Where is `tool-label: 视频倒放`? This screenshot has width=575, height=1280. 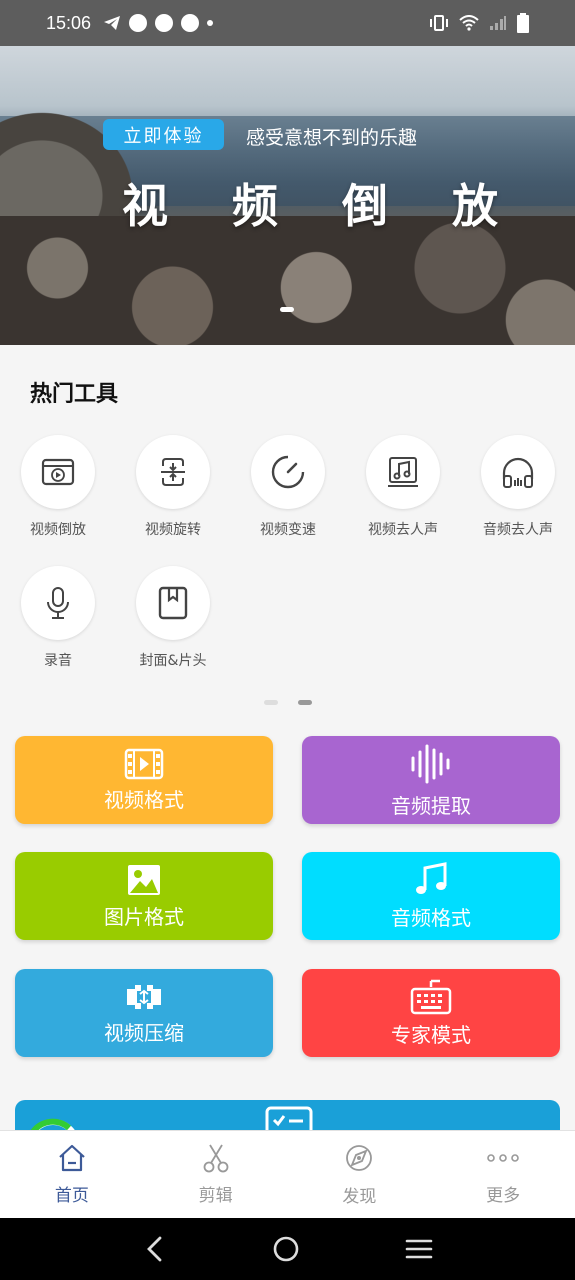
tool-label: 视频倒放 is located at coordinates (58, 530).